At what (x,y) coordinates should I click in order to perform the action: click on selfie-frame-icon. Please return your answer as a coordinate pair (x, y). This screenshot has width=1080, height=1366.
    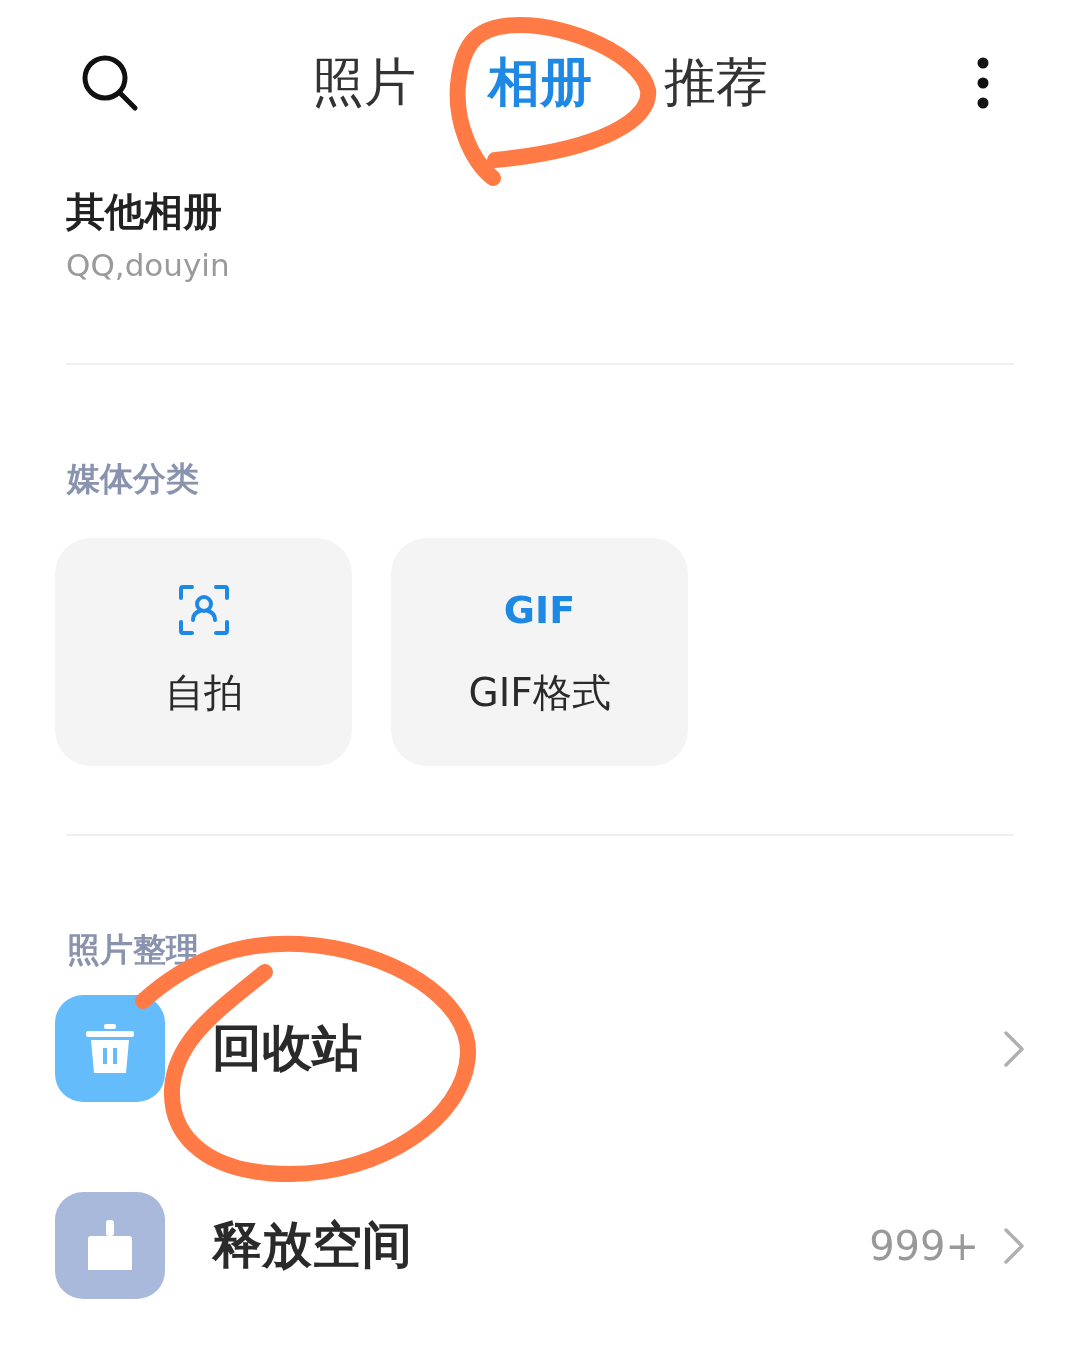
    Looking at the image, I should click on (203, 610).